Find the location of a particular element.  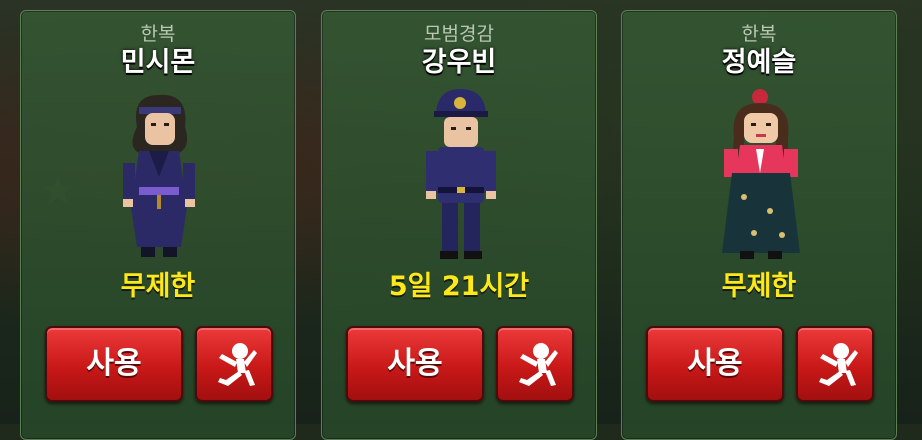

character-name: 정예슬 is located at coordinates (759, 62).